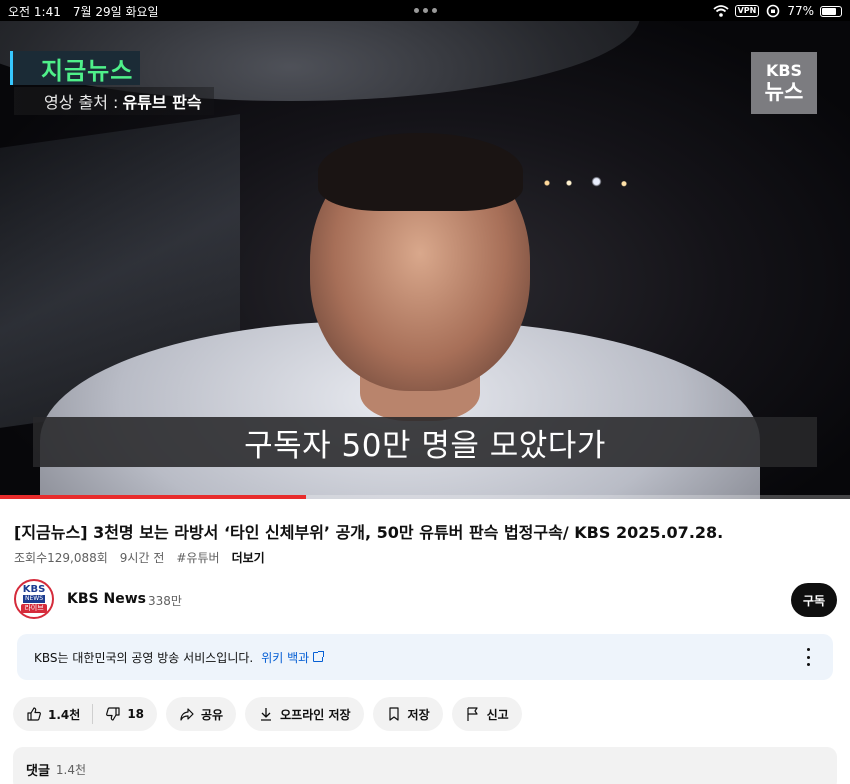 Image resolution: width=850 pixels, height=784 pixels. I want to click on logo-line-1: KBS, so click(784, 70).